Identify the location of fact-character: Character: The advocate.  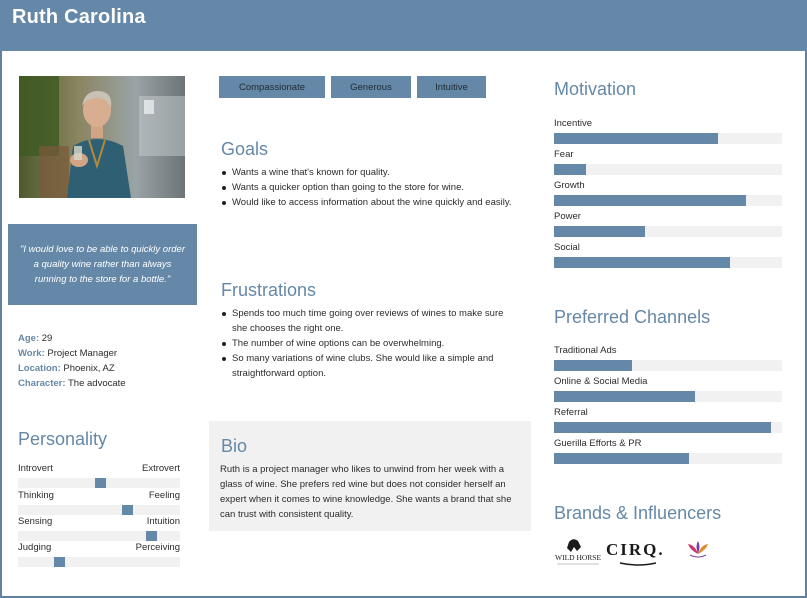
(72, 383).